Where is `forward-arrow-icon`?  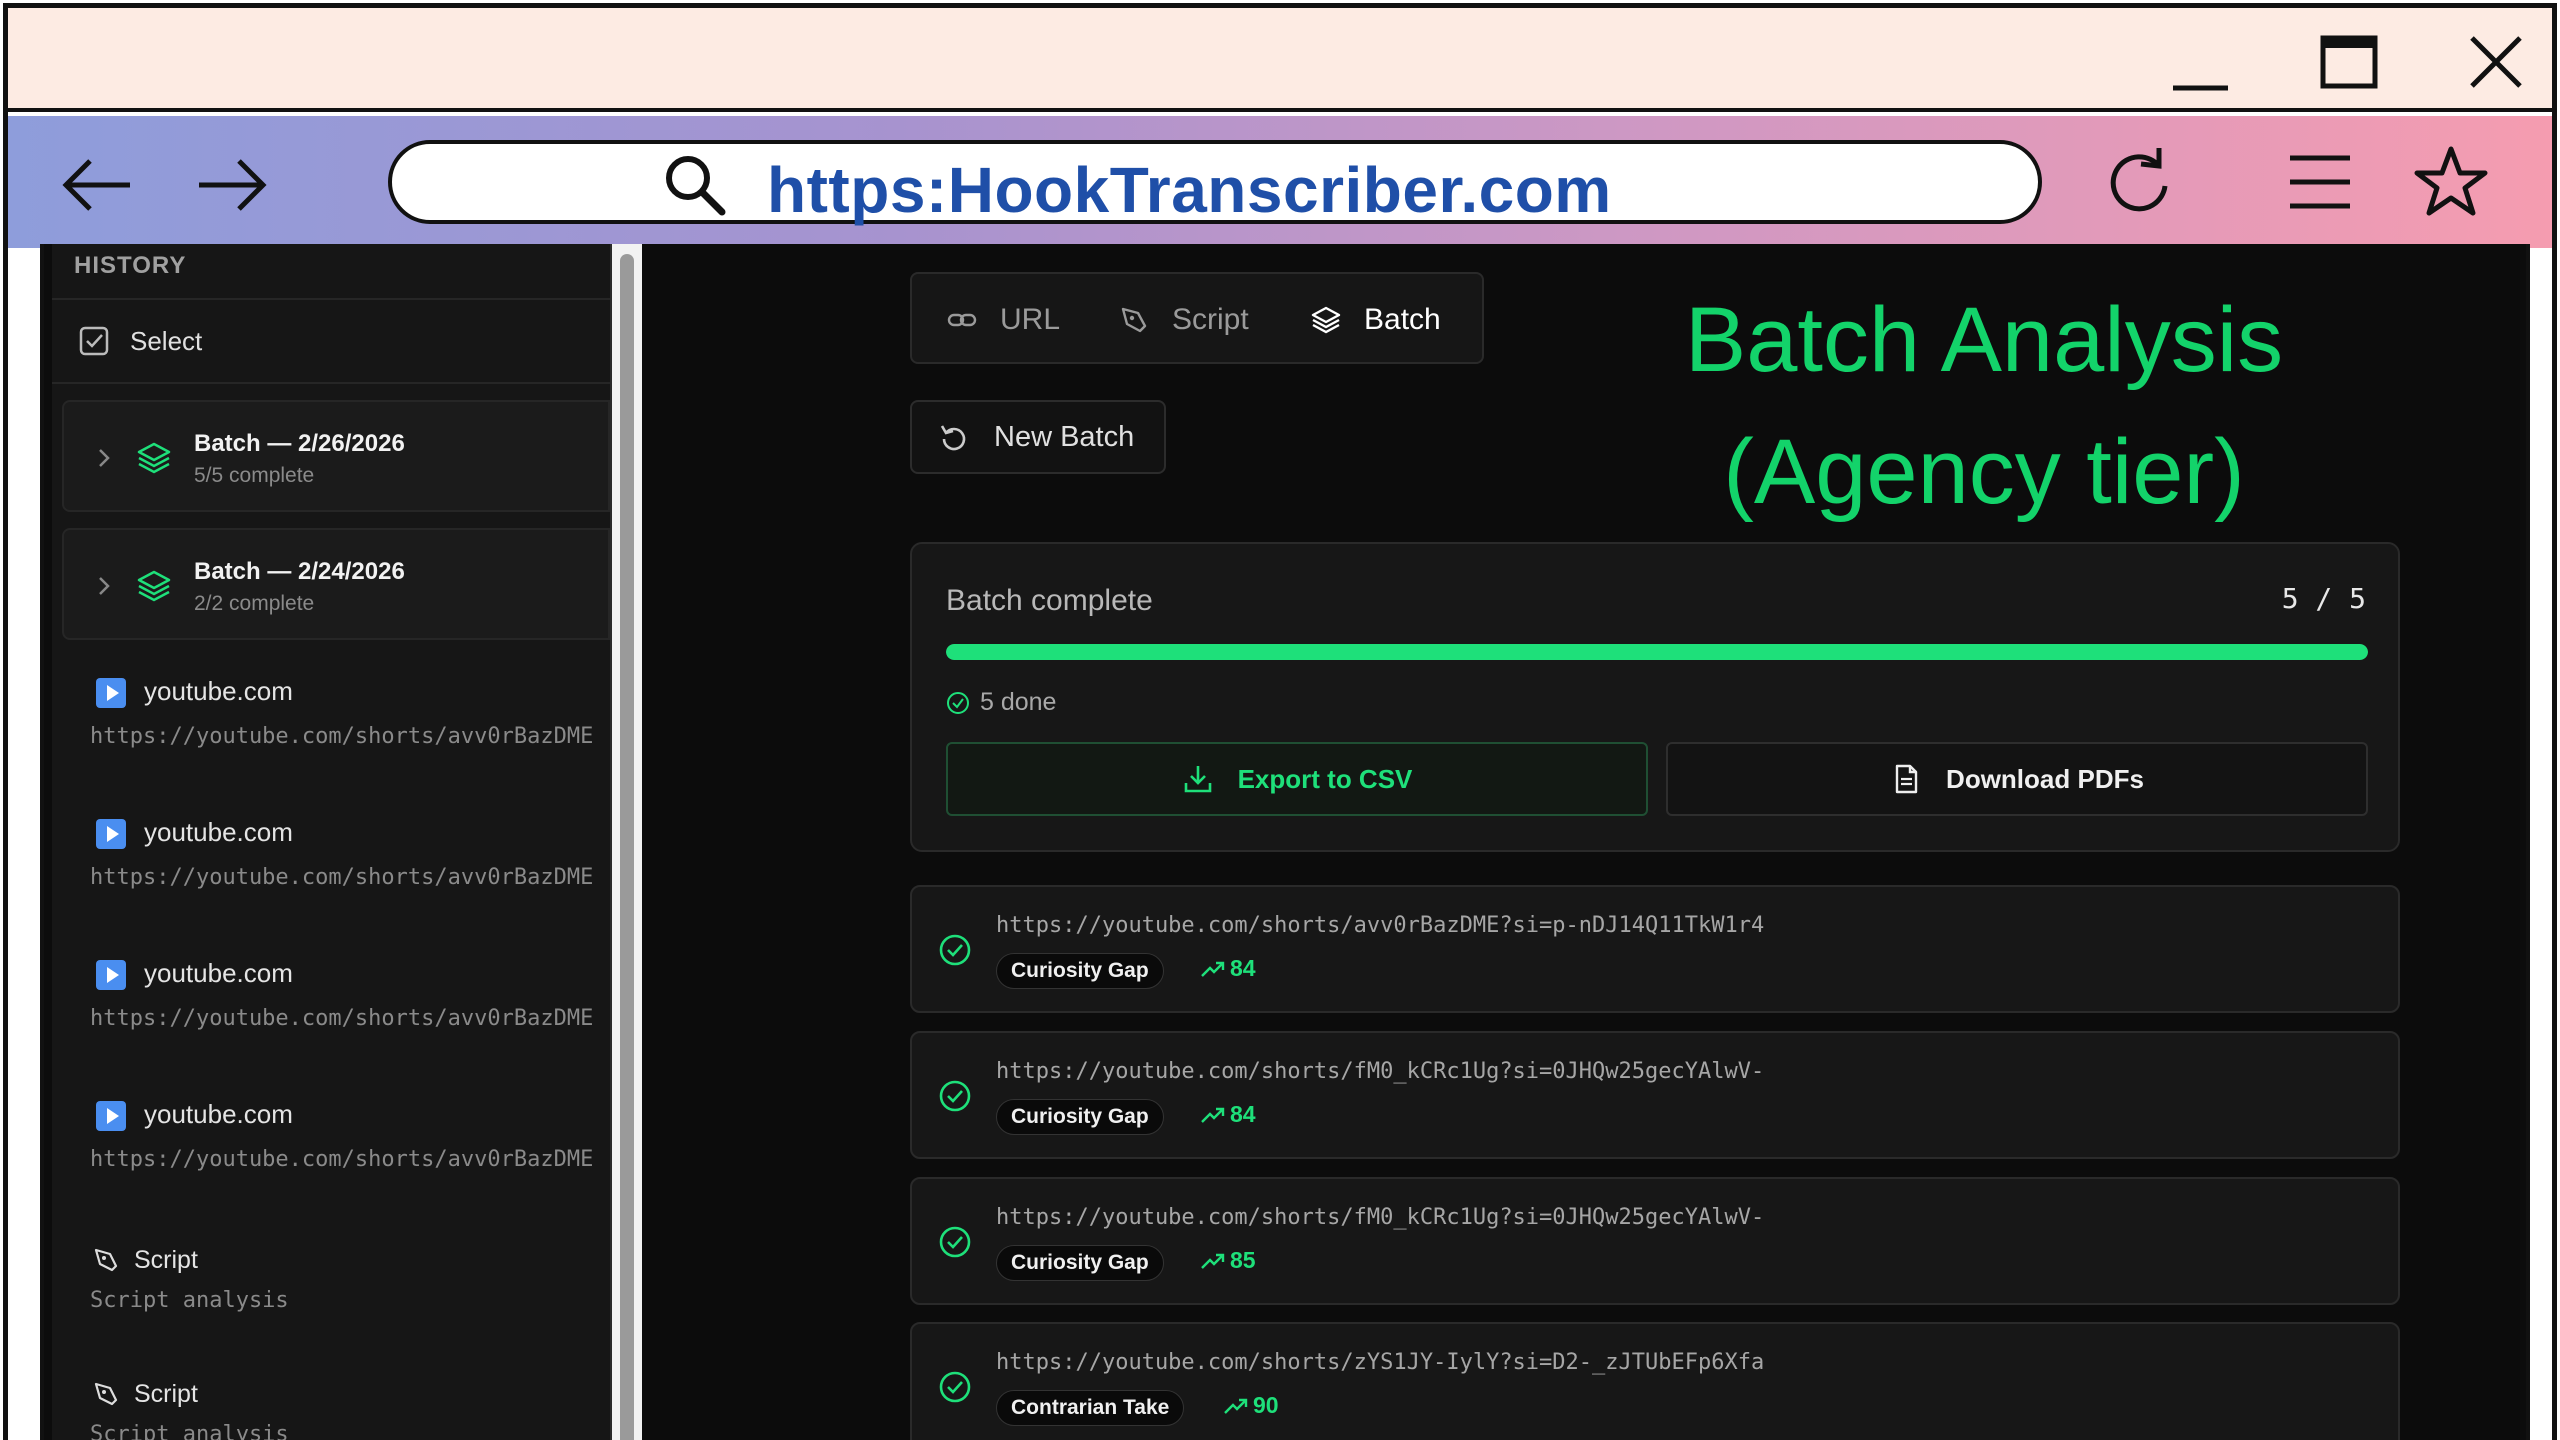 forward-arrow-icon is located at coordinates (231, 185).